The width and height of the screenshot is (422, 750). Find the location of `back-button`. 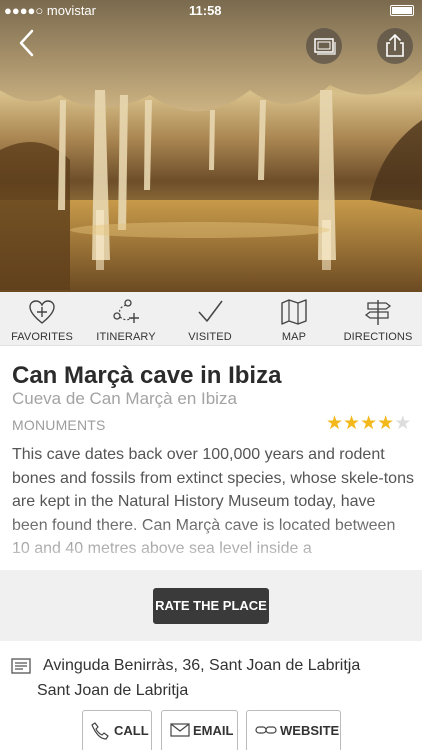

back-button is located at coordinates (27, 43).